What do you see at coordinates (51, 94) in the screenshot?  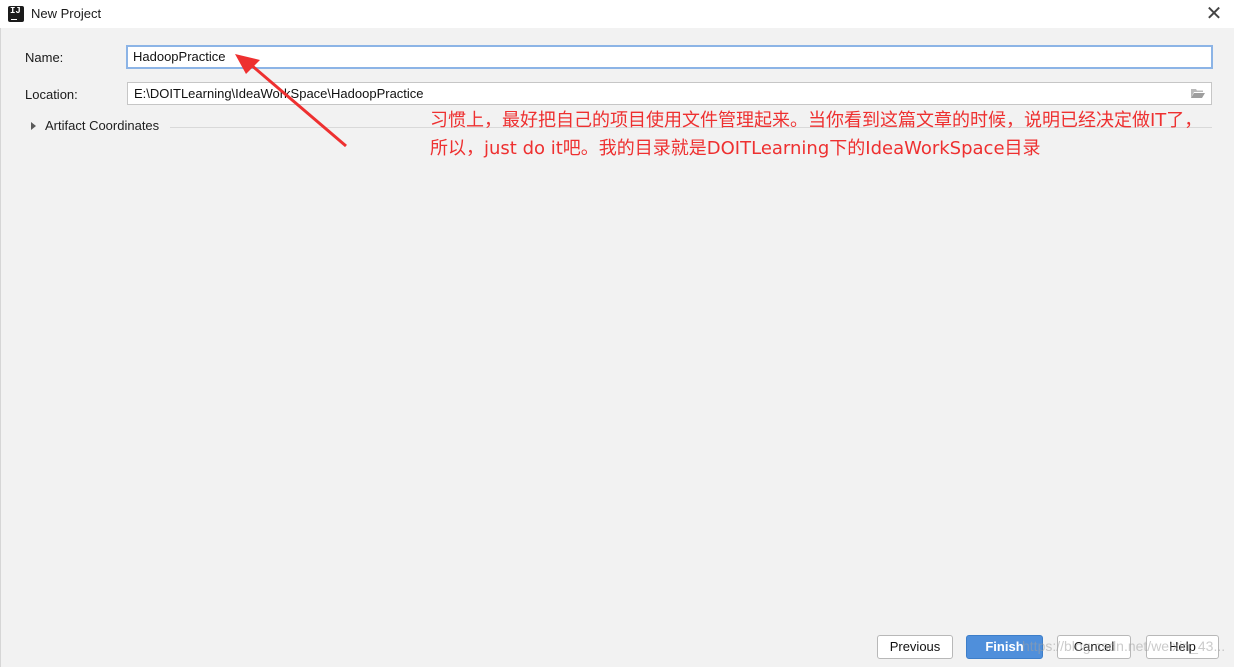 I see `location-label: Location:` at bounding box center [51, 94].